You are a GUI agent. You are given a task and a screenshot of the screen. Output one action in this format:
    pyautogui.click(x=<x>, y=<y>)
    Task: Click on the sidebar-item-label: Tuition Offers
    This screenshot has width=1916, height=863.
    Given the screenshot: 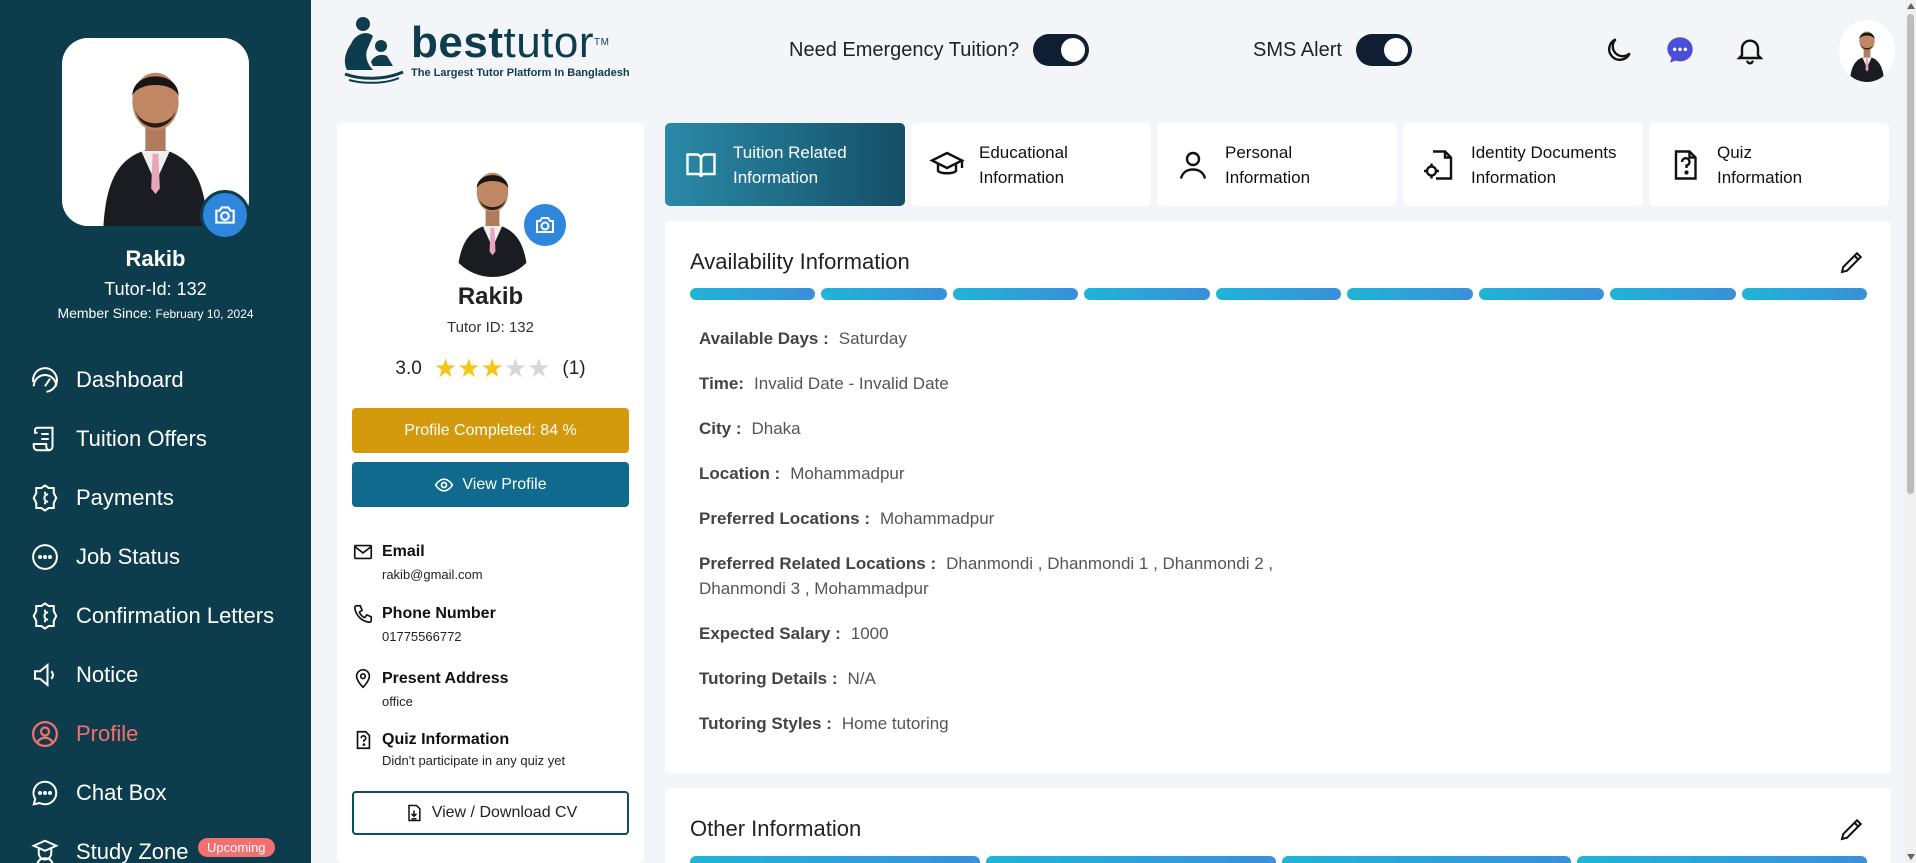 What is the action you would take?
    pyautogui.click(x=141, y=438)
    